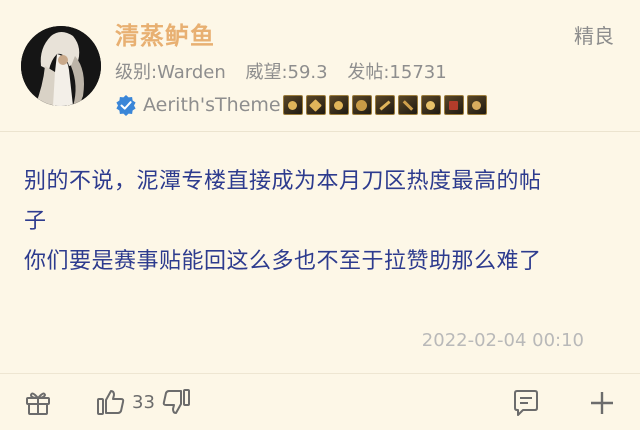 The image size is (640, 430). What do you see at coordinates (594, 36) in the screenshot?
I see `grade-label: 精良` at bounding box center [594, 36].